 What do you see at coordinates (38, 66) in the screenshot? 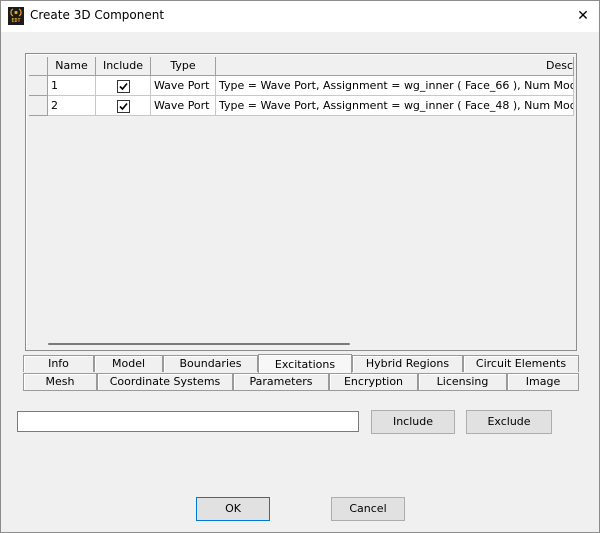
I see `corner-header` at bounding box center [38, 66].